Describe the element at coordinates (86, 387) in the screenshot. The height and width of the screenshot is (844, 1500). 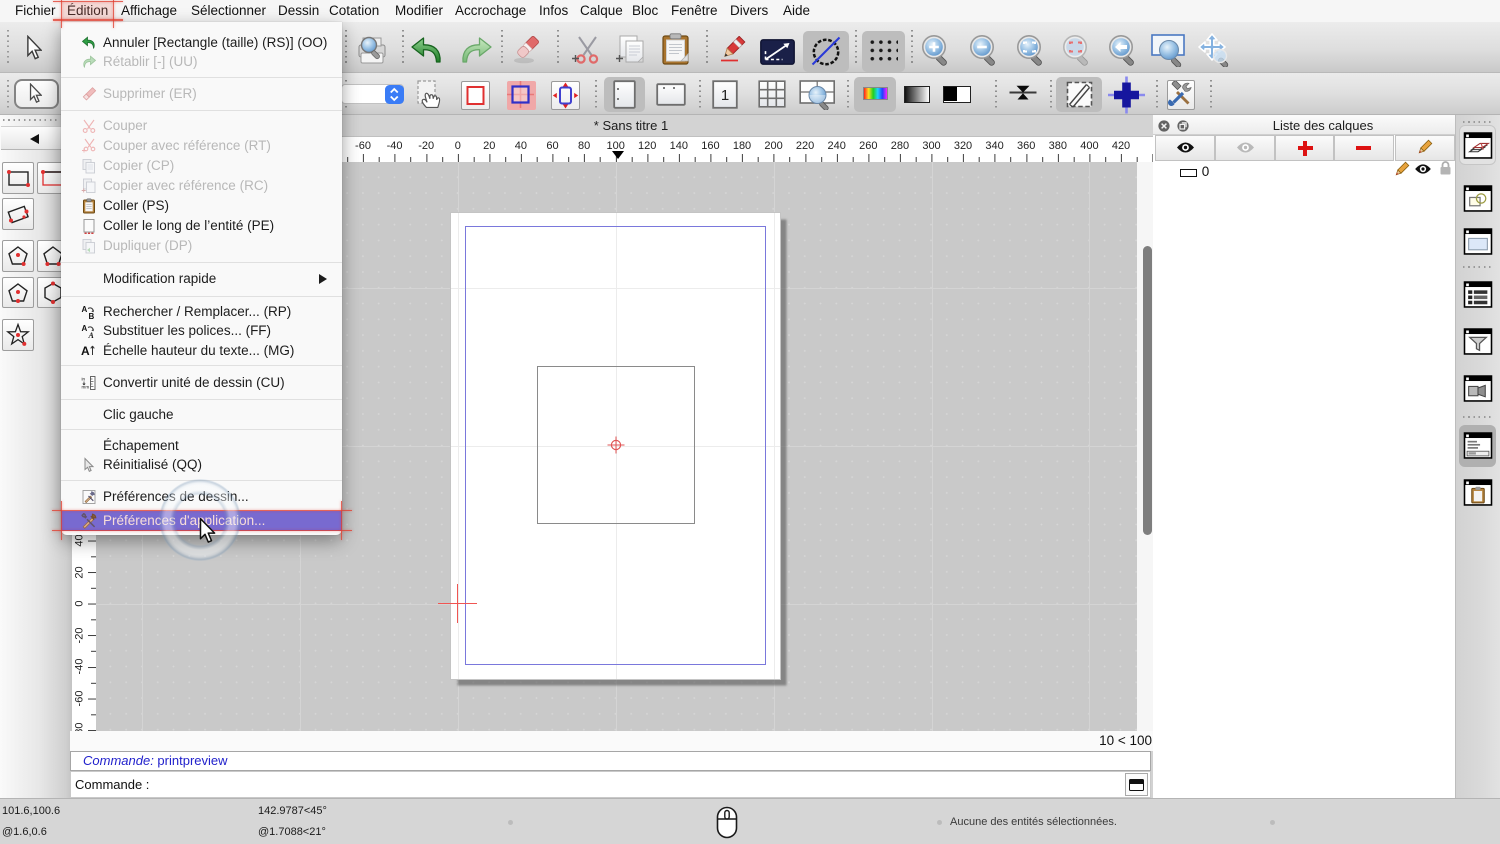
I see `svg-text: mm` at that location.